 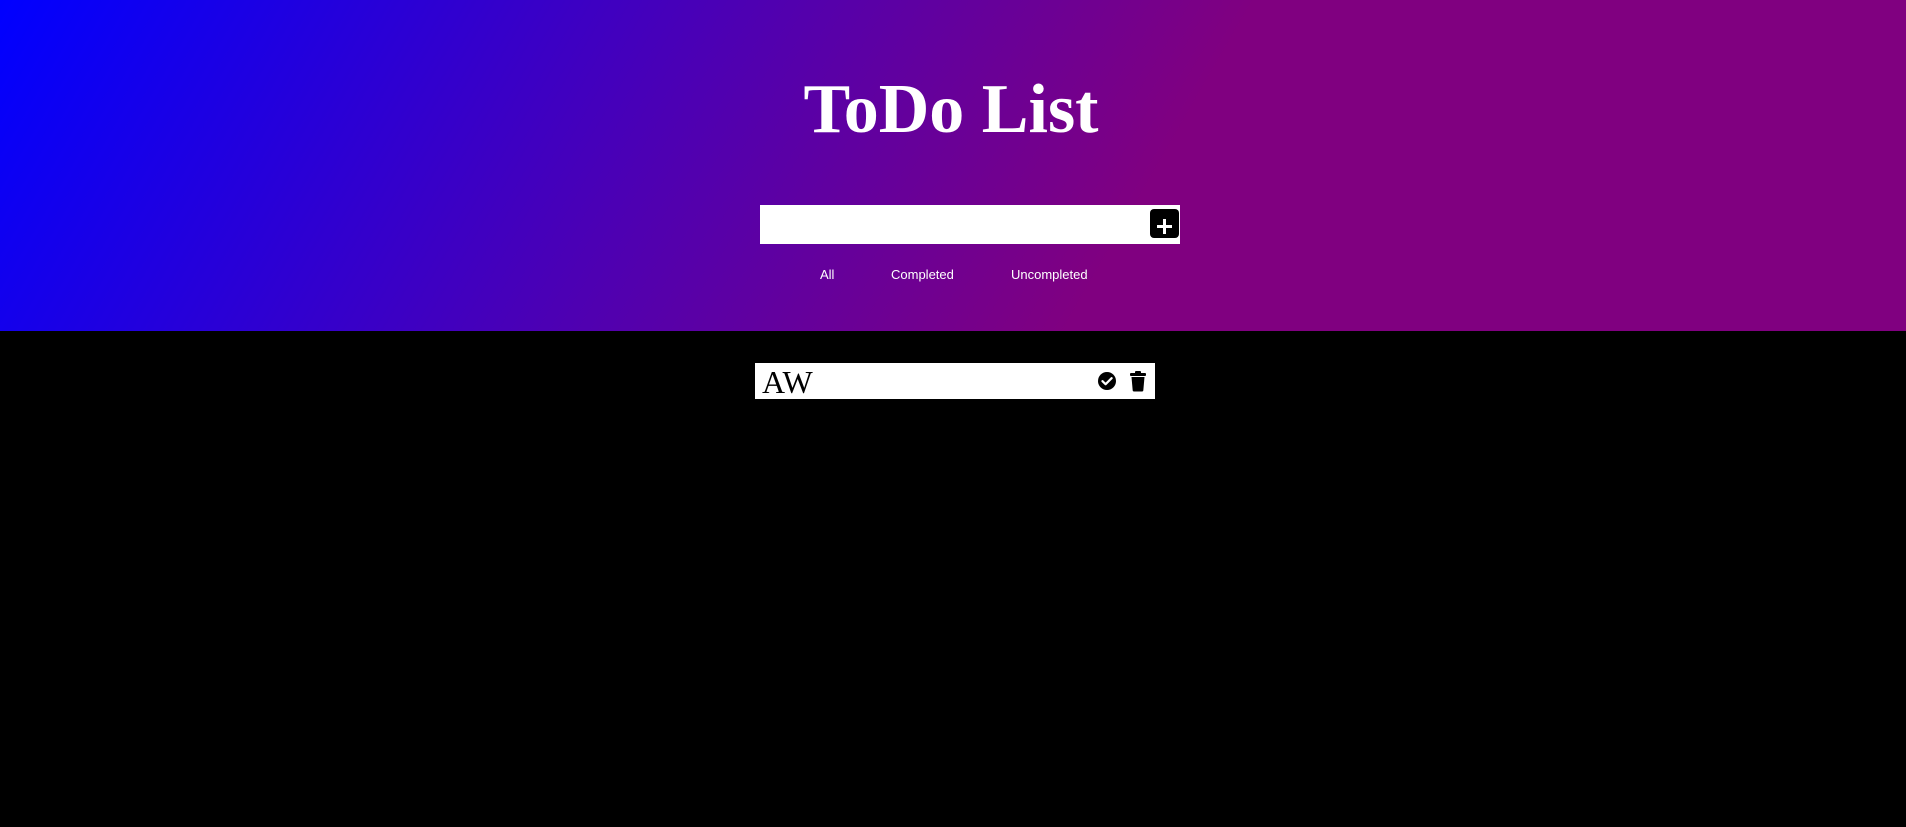 I want to click on todo-text: AW, so click(x=787, y=382).